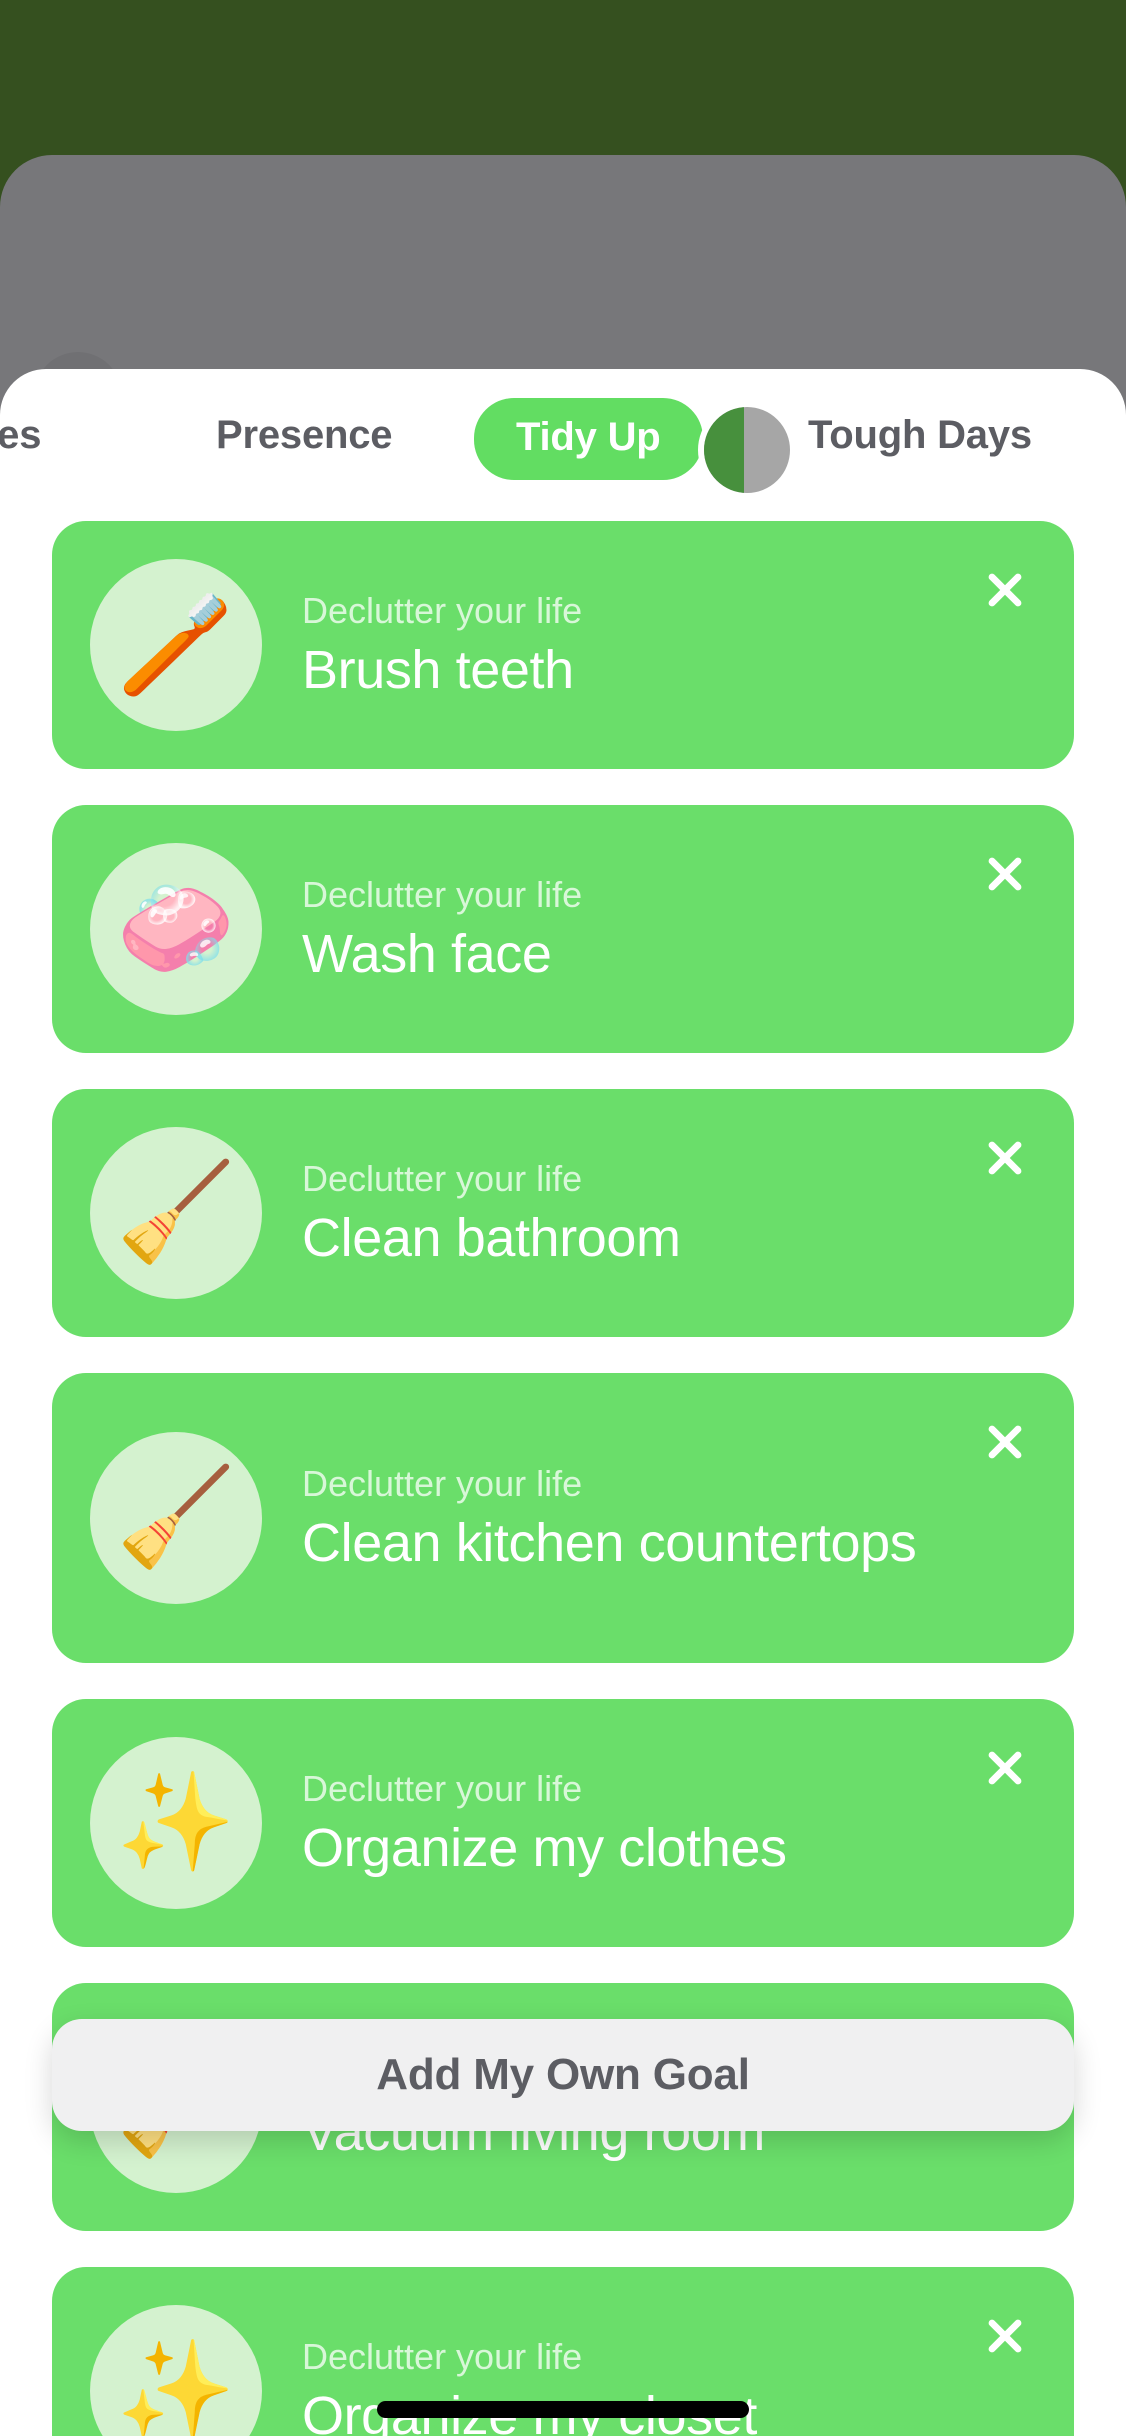 The width and height of the screenshot is (1126, 2436). I want to click on goal-title: Organize my clothes, so click(544, 1848).